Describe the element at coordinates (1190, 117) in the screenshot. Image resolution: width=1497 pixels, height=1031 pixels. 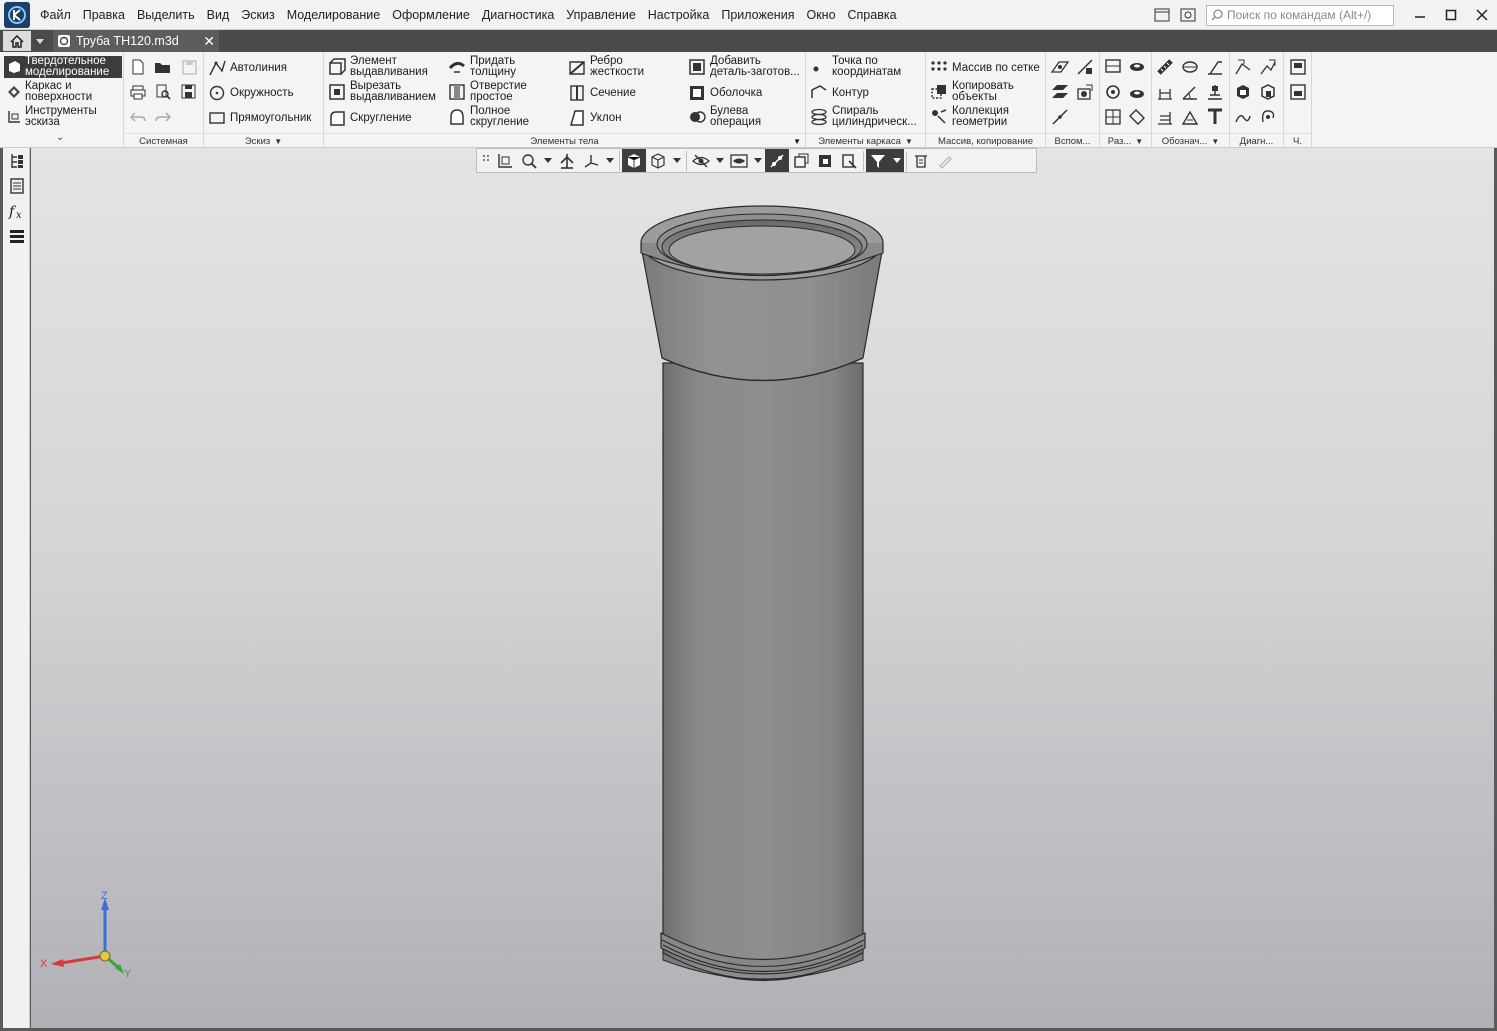
I see `tolerance-icon` at that location.